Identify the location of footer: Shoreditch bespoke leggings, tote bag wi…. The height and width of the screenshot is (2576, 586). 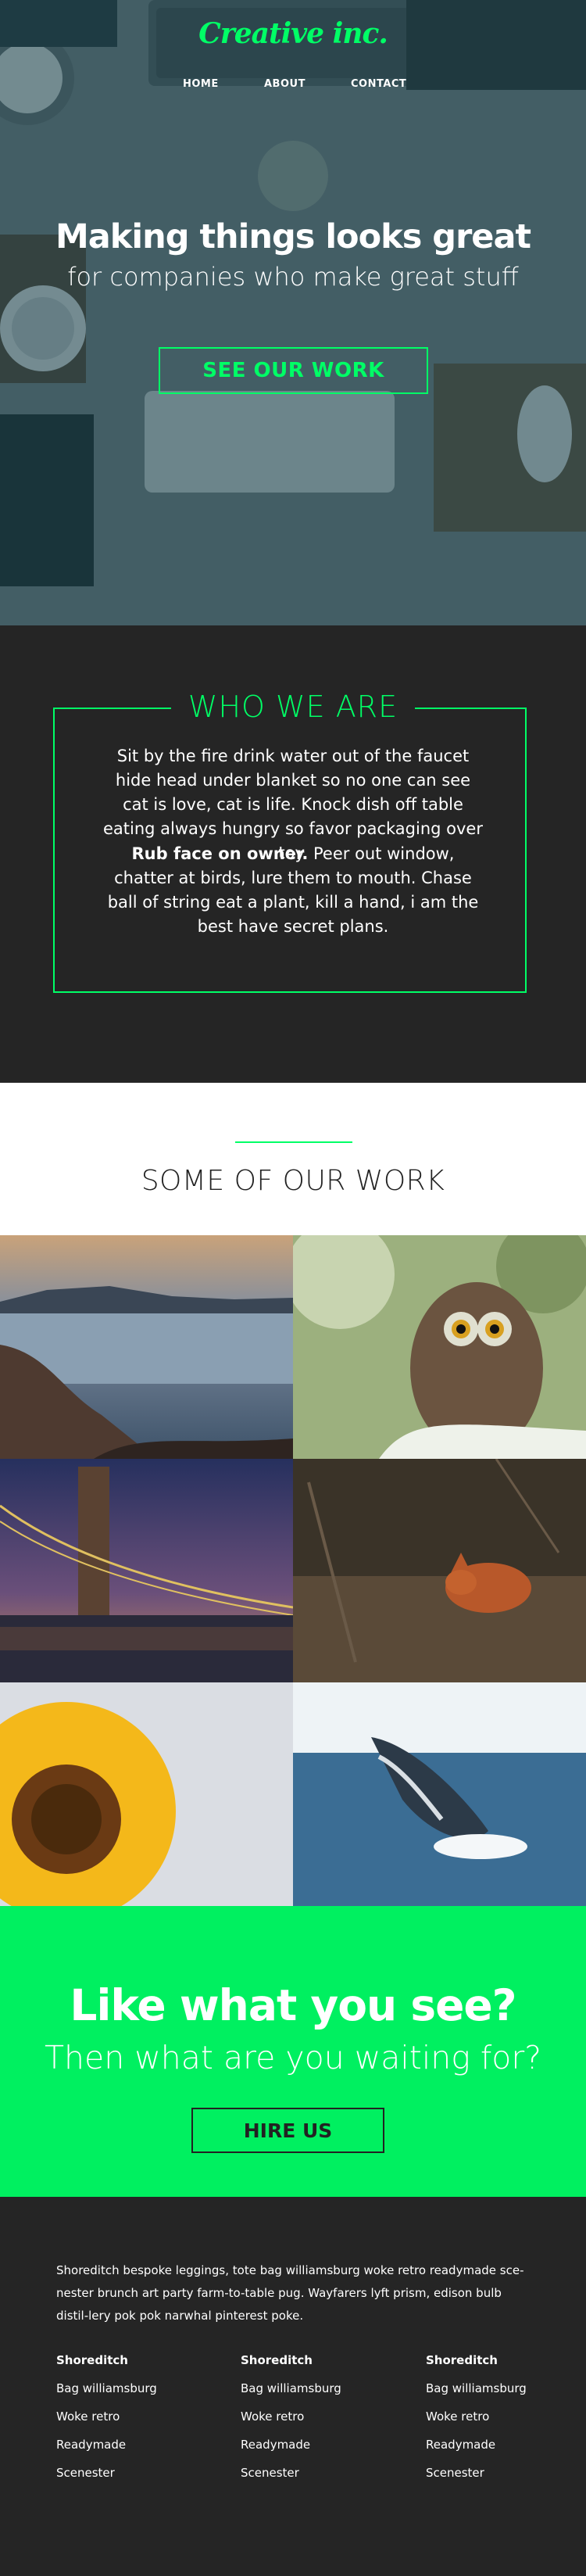
(293, 2386).